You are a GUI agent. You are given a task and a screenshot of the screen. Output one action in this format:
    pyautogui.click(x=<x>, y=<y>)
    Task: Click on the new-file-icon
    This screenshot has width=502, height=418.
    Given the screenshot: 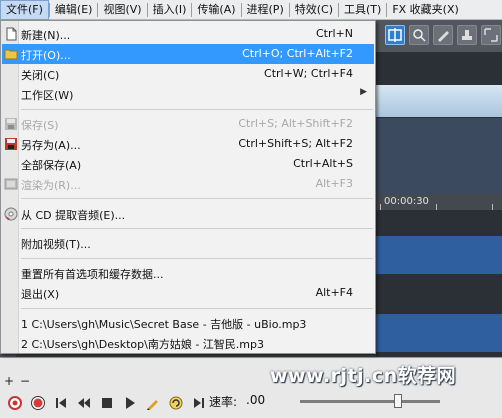 What is the action you would take?
    pyautogui.click(x=10, y=33)
    